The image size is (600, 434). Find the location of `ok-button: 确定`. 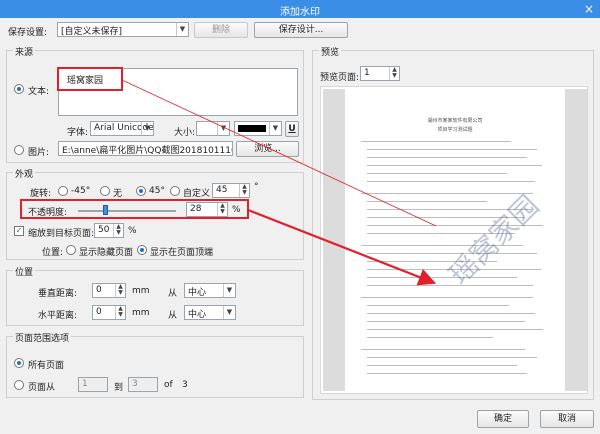

ok-button: 确定 is located at coordinates (503, 419).